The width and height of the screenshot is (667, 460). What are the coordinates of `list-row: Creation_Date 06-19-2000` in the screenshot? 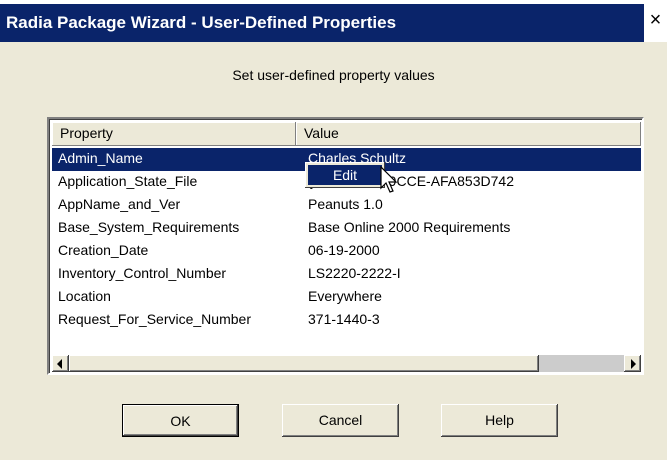 It's located at (346, 251).